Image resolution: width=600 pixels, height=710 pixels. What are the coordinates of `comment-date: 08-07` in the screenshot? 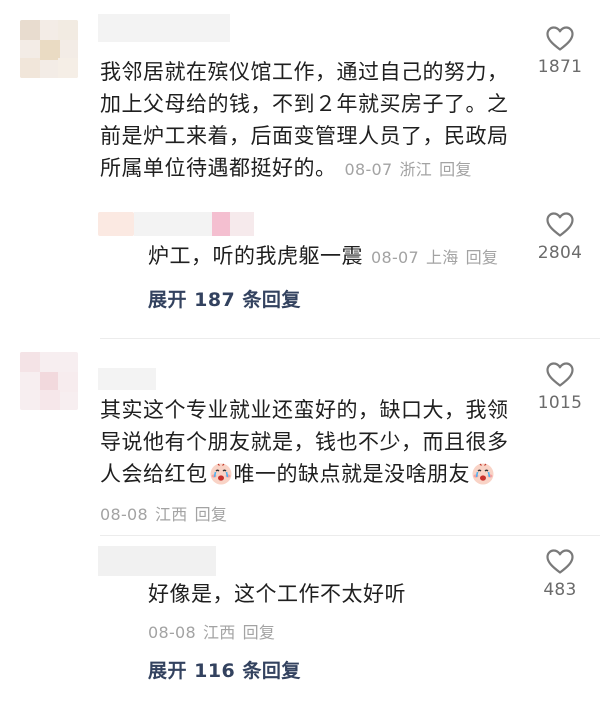 It's located at (368, 169).